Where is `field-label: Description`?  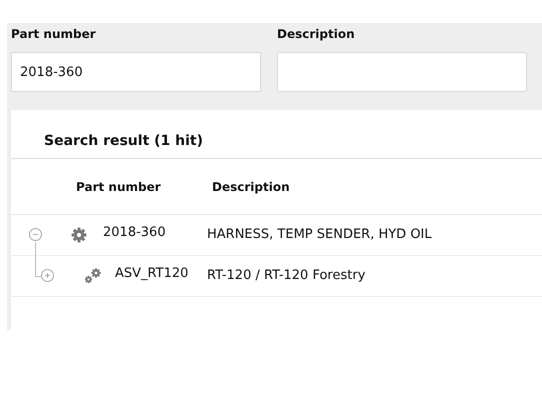
field-label: Description is located at coordinates (316, 35).